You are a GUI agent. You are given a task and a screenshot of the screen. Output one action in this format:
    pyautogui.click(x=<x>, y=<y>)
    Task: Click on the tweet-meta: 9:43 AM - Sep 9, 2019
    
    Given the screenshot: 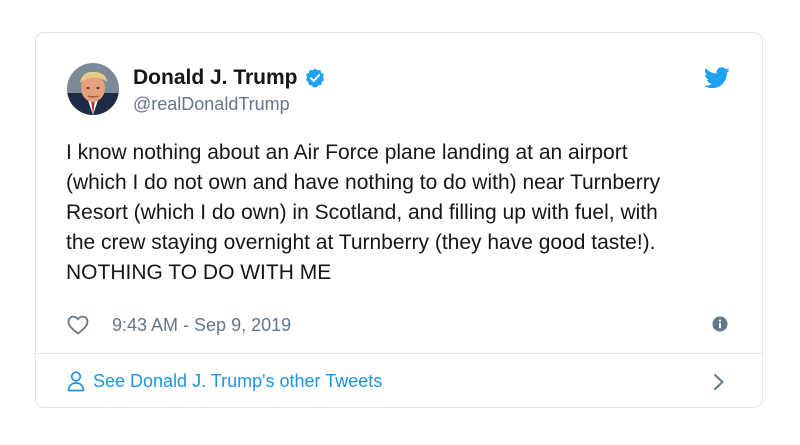 What is the action you would take?
    pyautogui.click(x=178, y=325)
    